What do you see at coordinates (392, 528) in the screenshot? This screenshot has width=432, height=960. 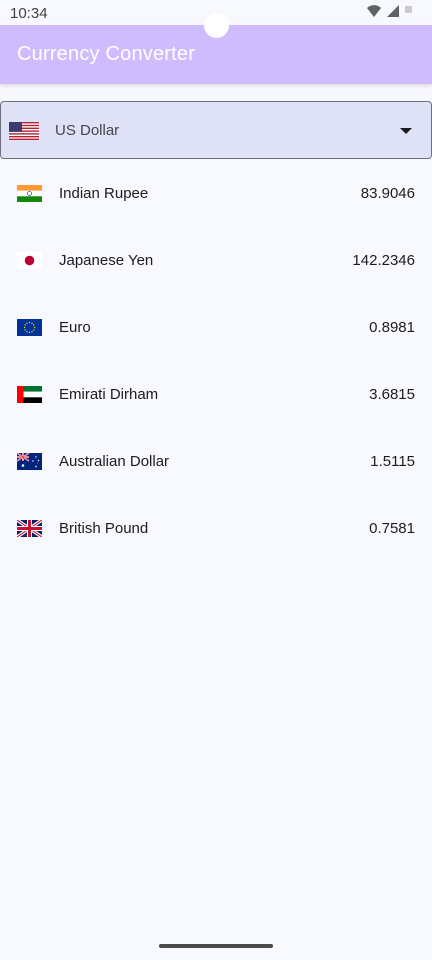 I see `currency-rate: 0.7581` at bounding box center [392, 528].